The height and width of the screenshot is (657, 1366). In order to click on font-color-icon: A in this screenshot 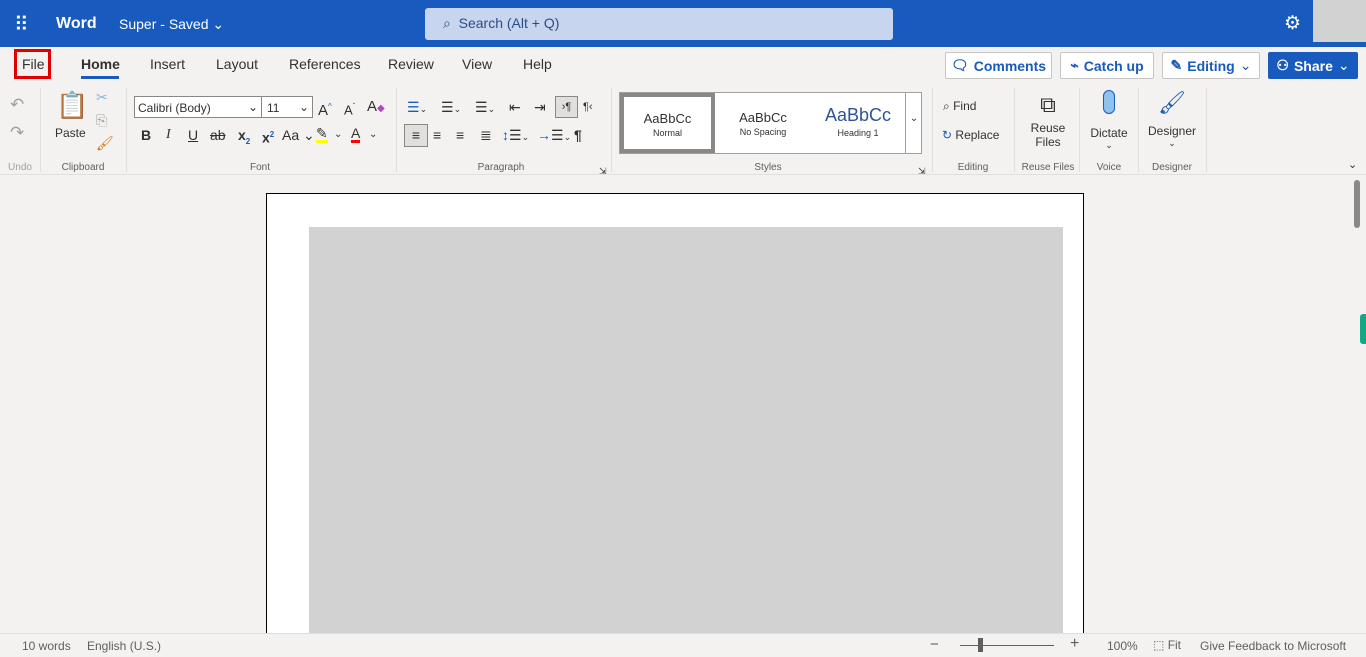, I will do `click(356, 134)`.